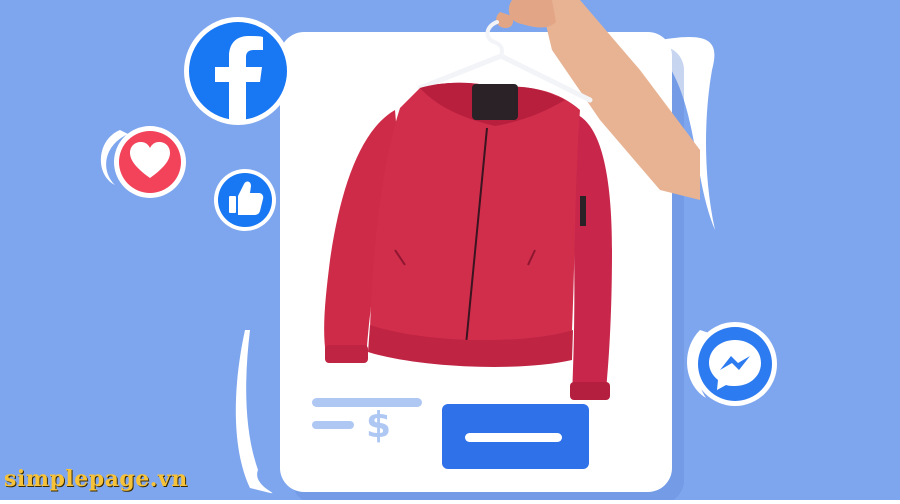  Describe the element at coordinates (379, 425) in the screenshot. I see `dollar-icon: $` at that location.